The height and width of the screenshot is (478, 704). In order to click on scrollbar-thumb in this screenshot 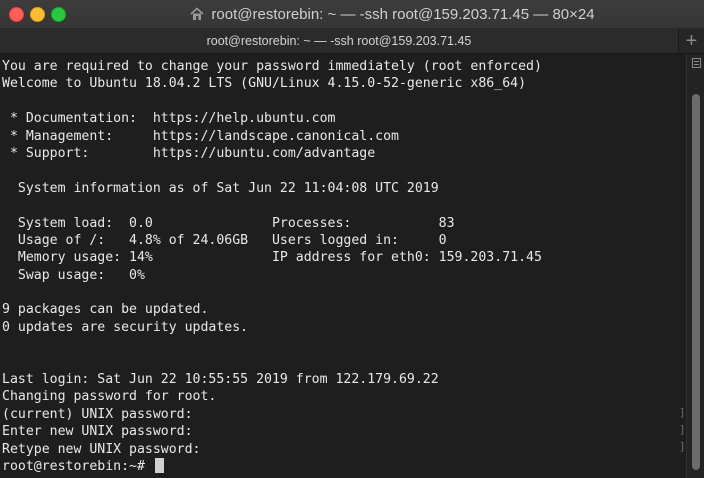, I will do `click(696, 282)`.